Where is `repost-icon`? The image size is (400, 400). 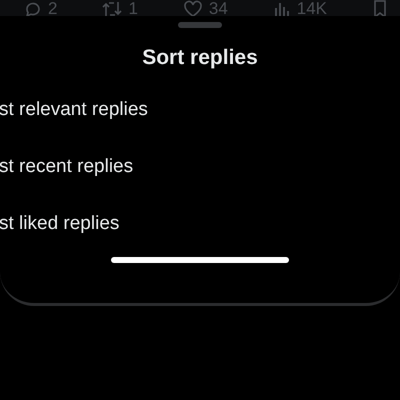
repost-icon is located at coordinates (112, 8).